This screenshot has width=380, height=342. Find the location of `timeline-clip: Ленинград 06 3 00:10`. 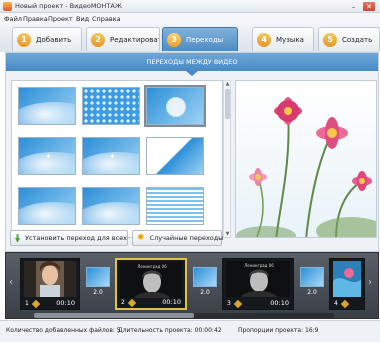

timeline-clip: Ленинград 06 3 00:10 is located at coordinates (258, 284).